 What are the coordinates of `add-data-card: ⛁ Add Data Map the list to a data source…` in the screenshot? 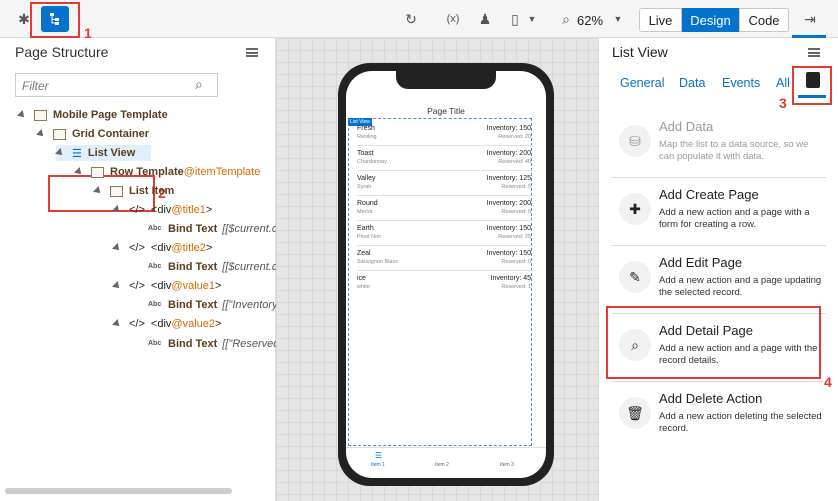 It's located at (719, 147).